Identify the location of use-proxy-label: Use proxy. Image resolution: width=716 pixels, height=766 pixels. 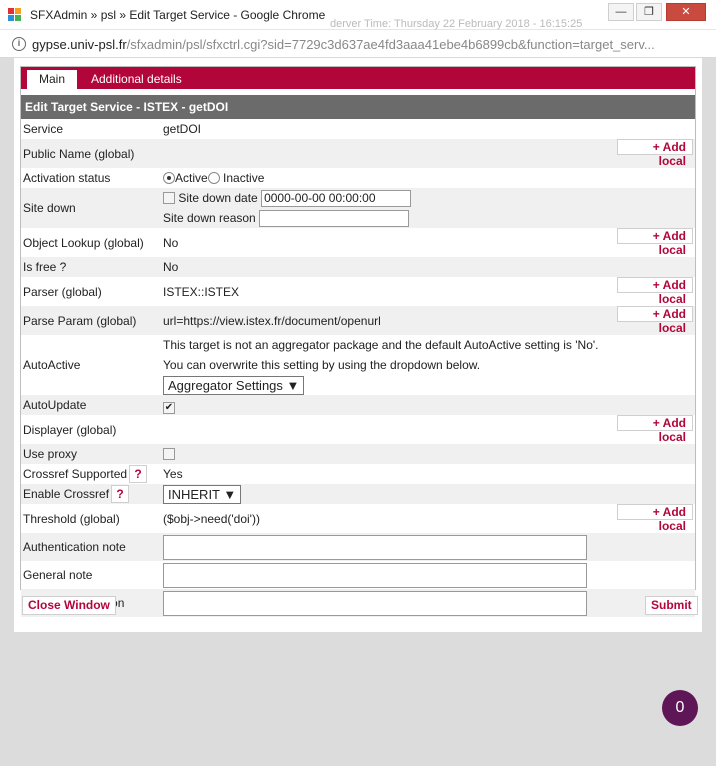
(91, 454).